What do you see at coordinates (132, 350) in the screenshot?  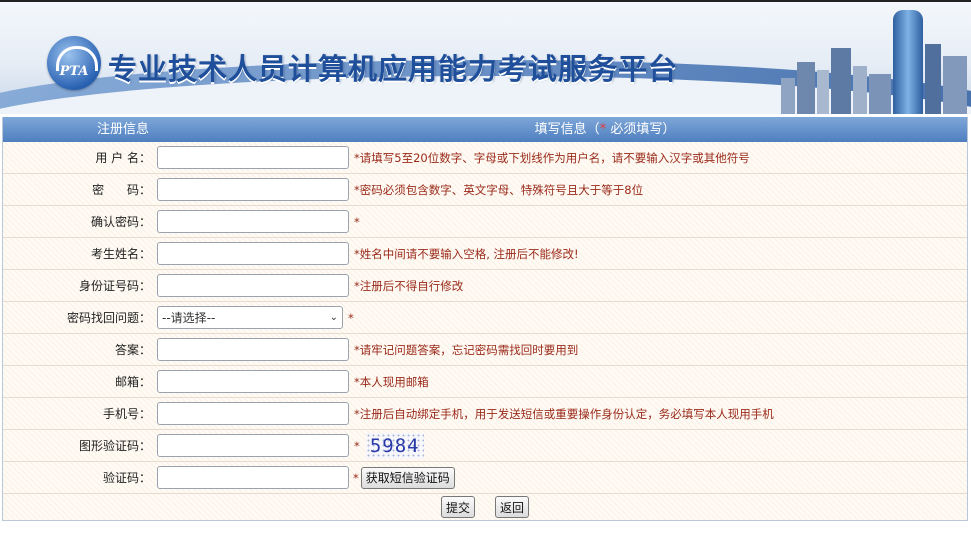 I see `answer-label: 答案：` at bounding box center [132, 350].